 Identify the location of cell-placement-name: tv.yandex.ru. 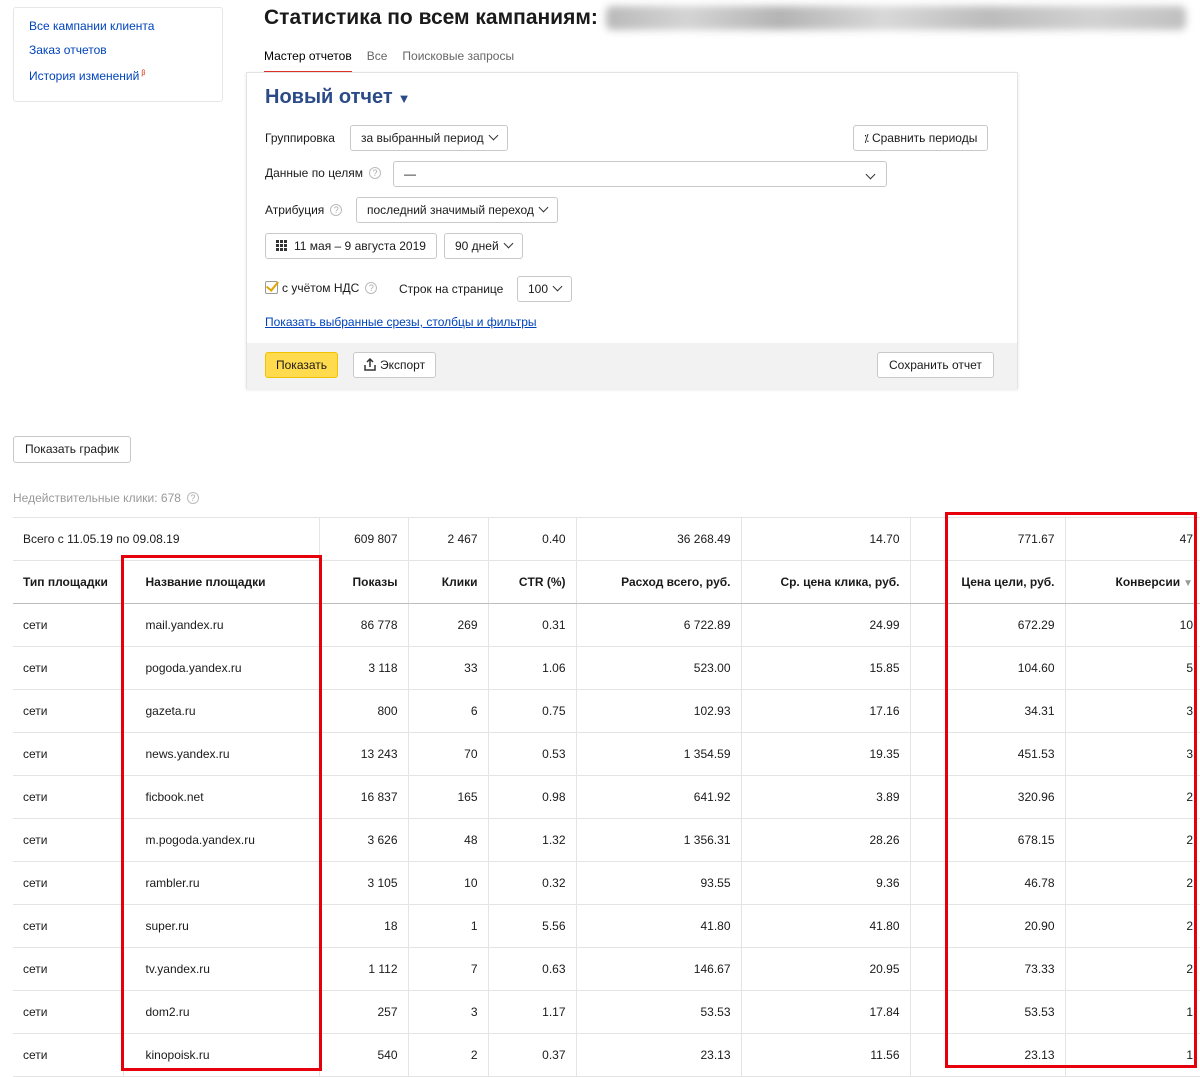
(220, 969).